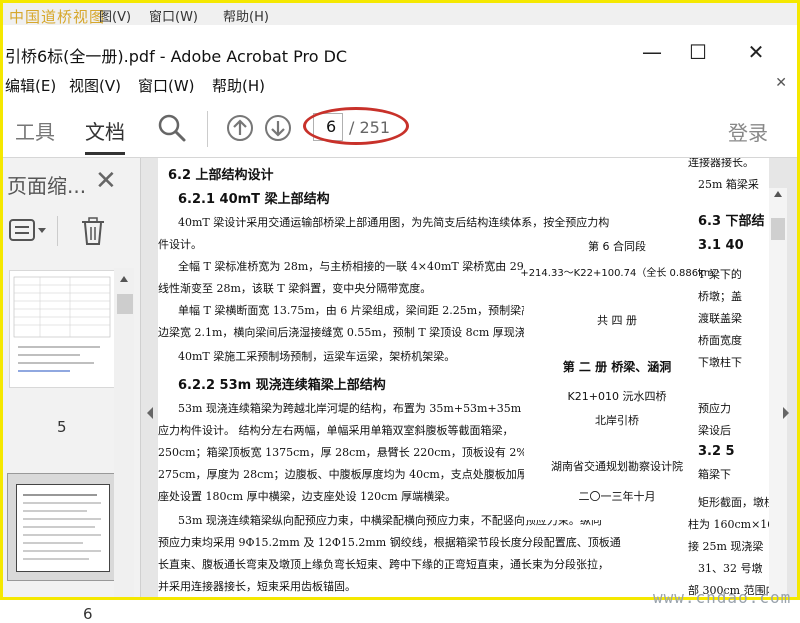  Describe the element at coordinates (730, 568) in the screenshot. I see `paragraph-fragment: 31、32 号墩` at that location.